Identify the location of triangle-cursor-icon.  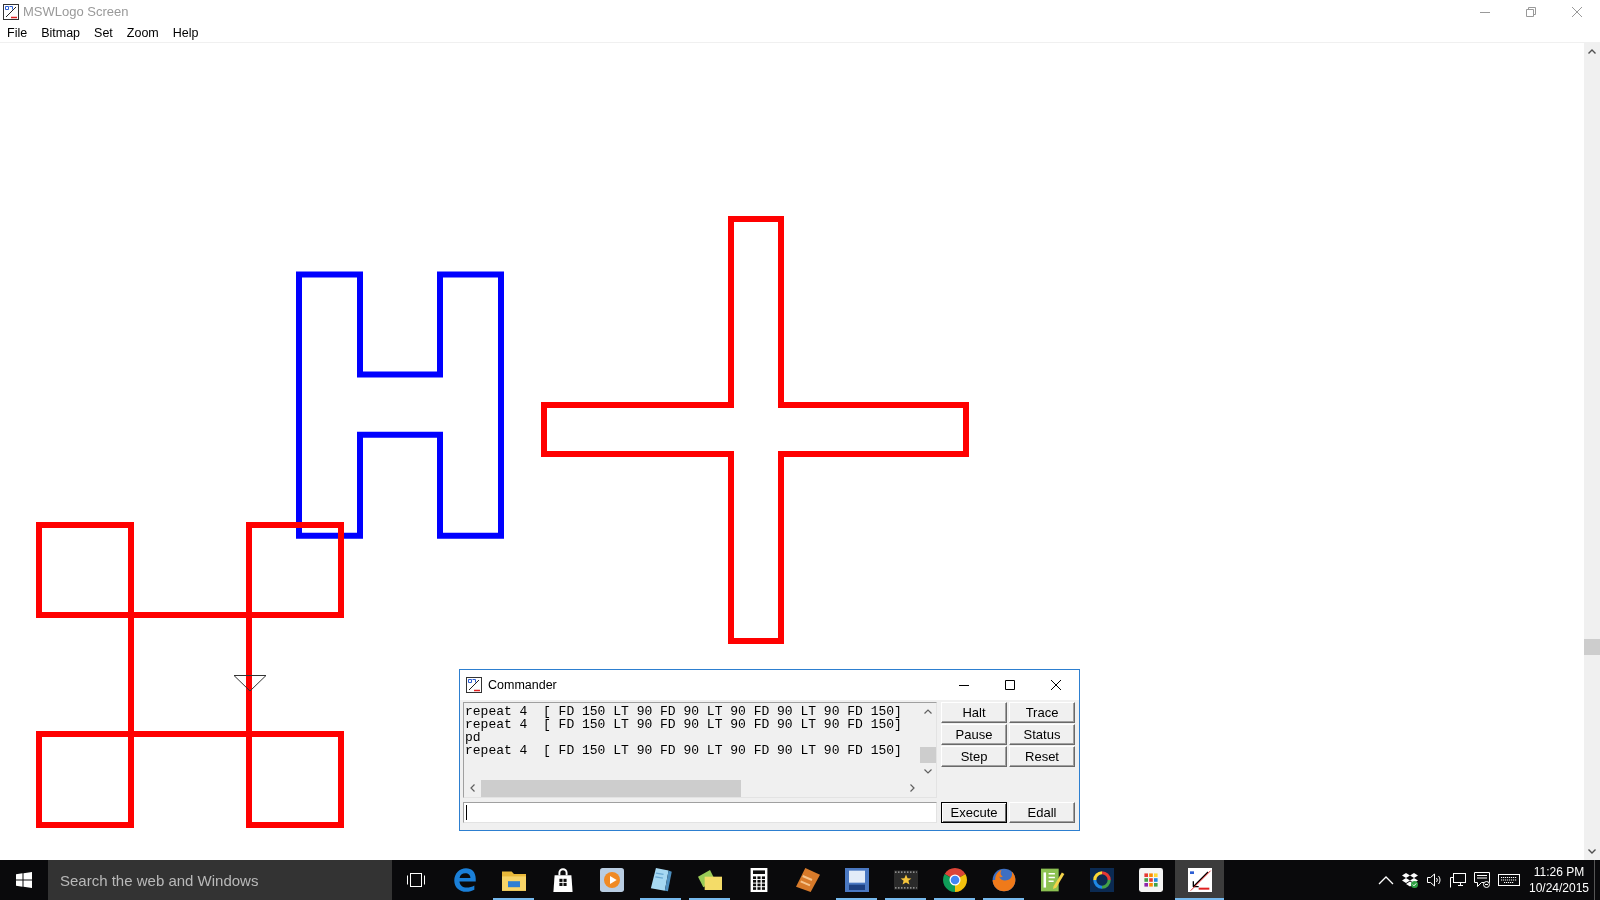
(250, 683).